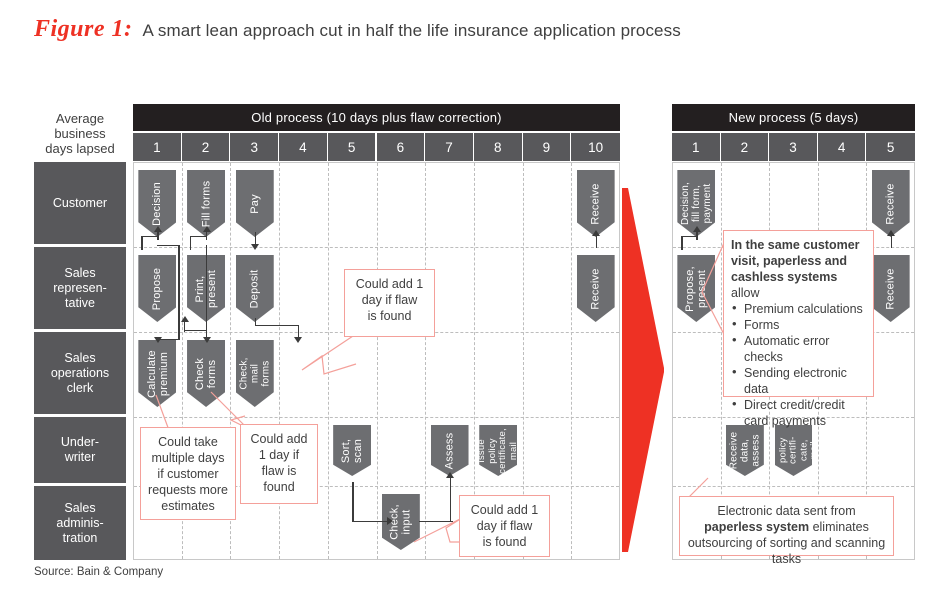 The height and width of the screenshot is (601, 950). Describe the element at coordinates (352, 147) in the screenshot. I see `day-cell-old-5: 5` at that location.